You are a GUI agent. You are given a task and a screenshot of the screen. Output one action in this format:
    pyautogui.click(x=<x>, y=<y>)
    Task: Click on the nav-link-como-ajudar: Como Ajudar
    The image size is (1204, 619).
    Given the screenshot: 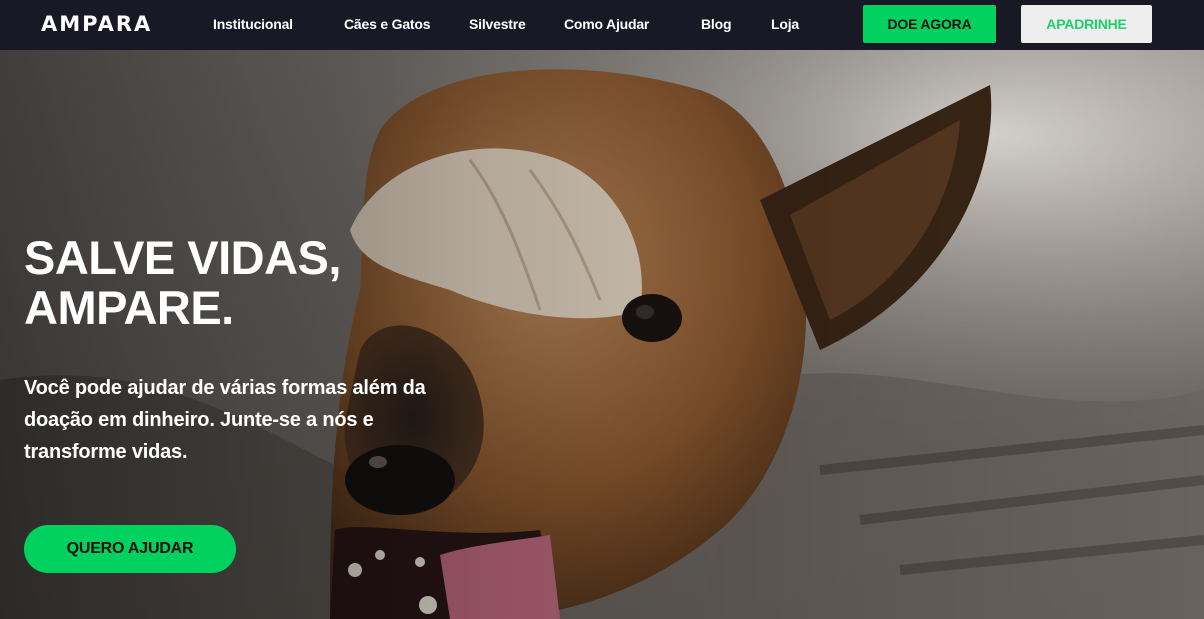 What is the action you would take?
    pyautogui.click(x=606, y=24)
    